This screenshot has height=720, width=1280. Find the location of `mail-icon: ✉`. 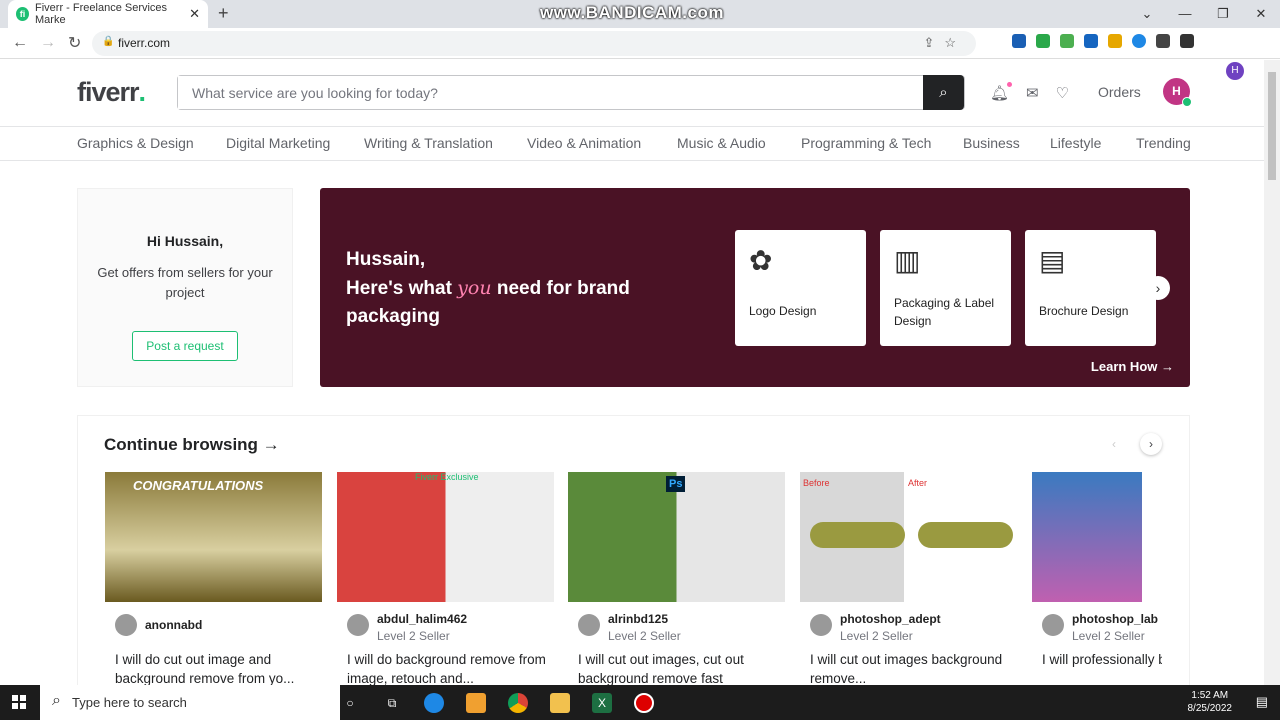

mail-icon: ✉ is located at coordinates (1032, 93).